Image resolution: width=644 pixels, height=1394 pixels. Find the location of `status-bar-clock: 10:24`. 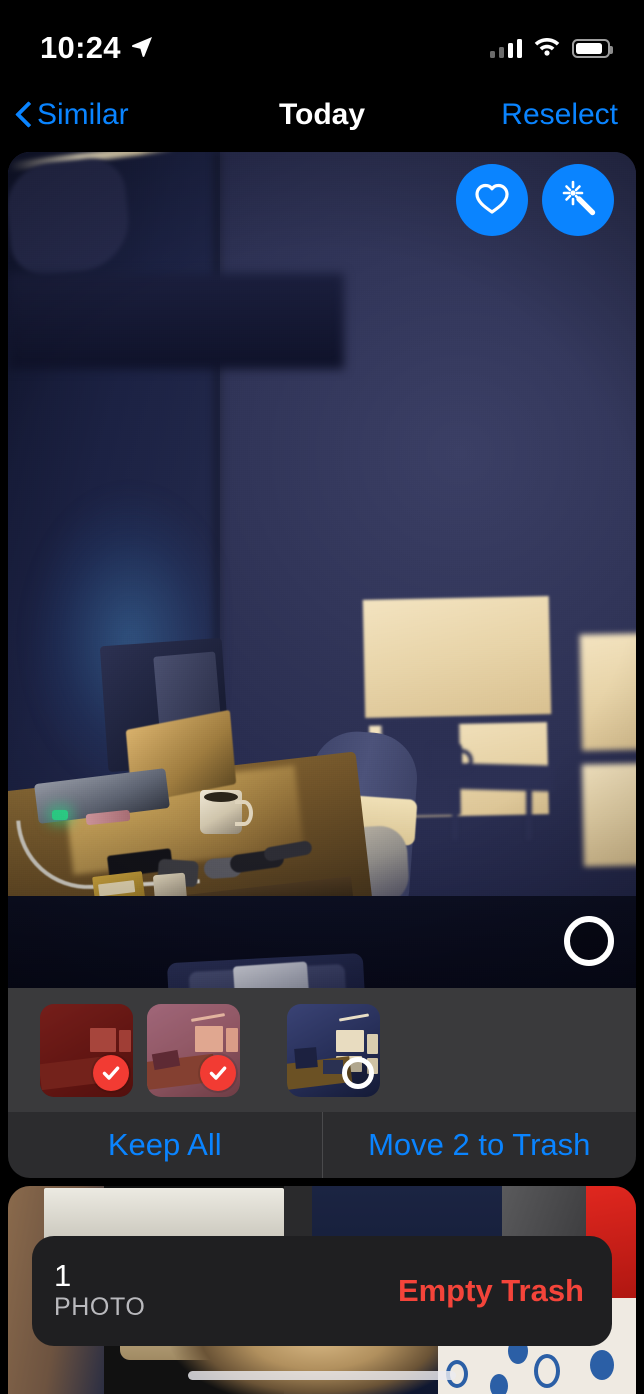

status-bar-clock: 10:24 is located at coordinates (80, 47).